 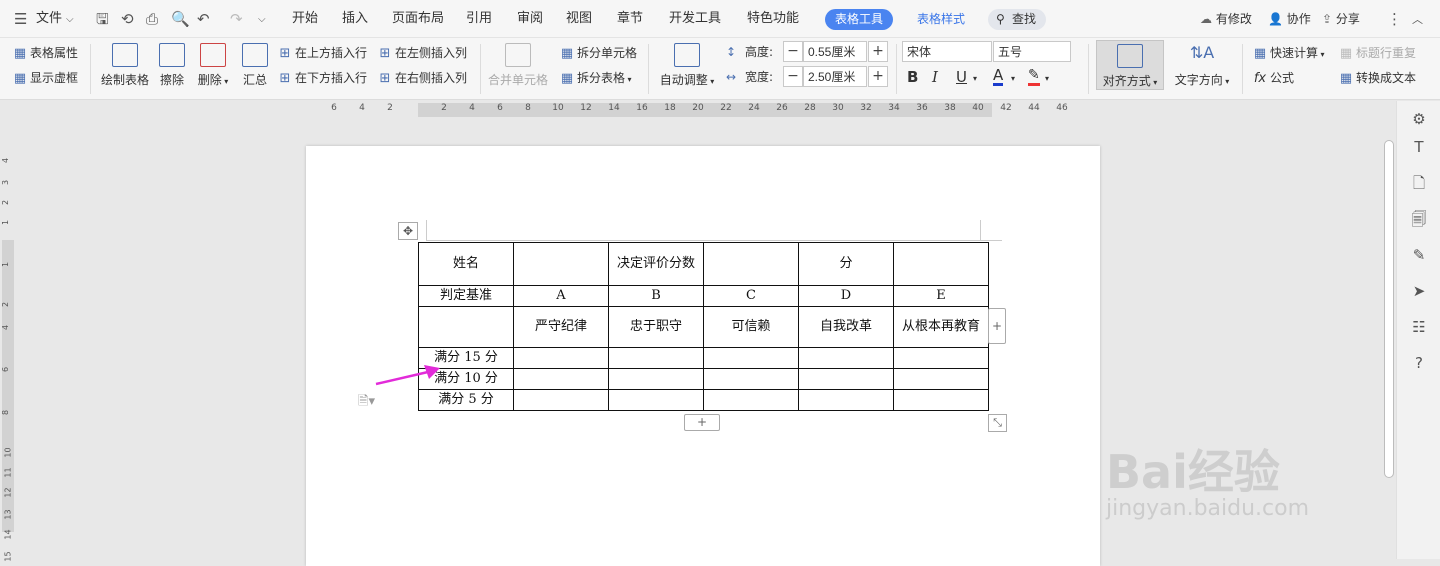 What do you see at coordinates (322, 53) in the screenshot?
I see `insert-row-above-button: ⊞ 在上方插入行` at bounding box center [322, 53].